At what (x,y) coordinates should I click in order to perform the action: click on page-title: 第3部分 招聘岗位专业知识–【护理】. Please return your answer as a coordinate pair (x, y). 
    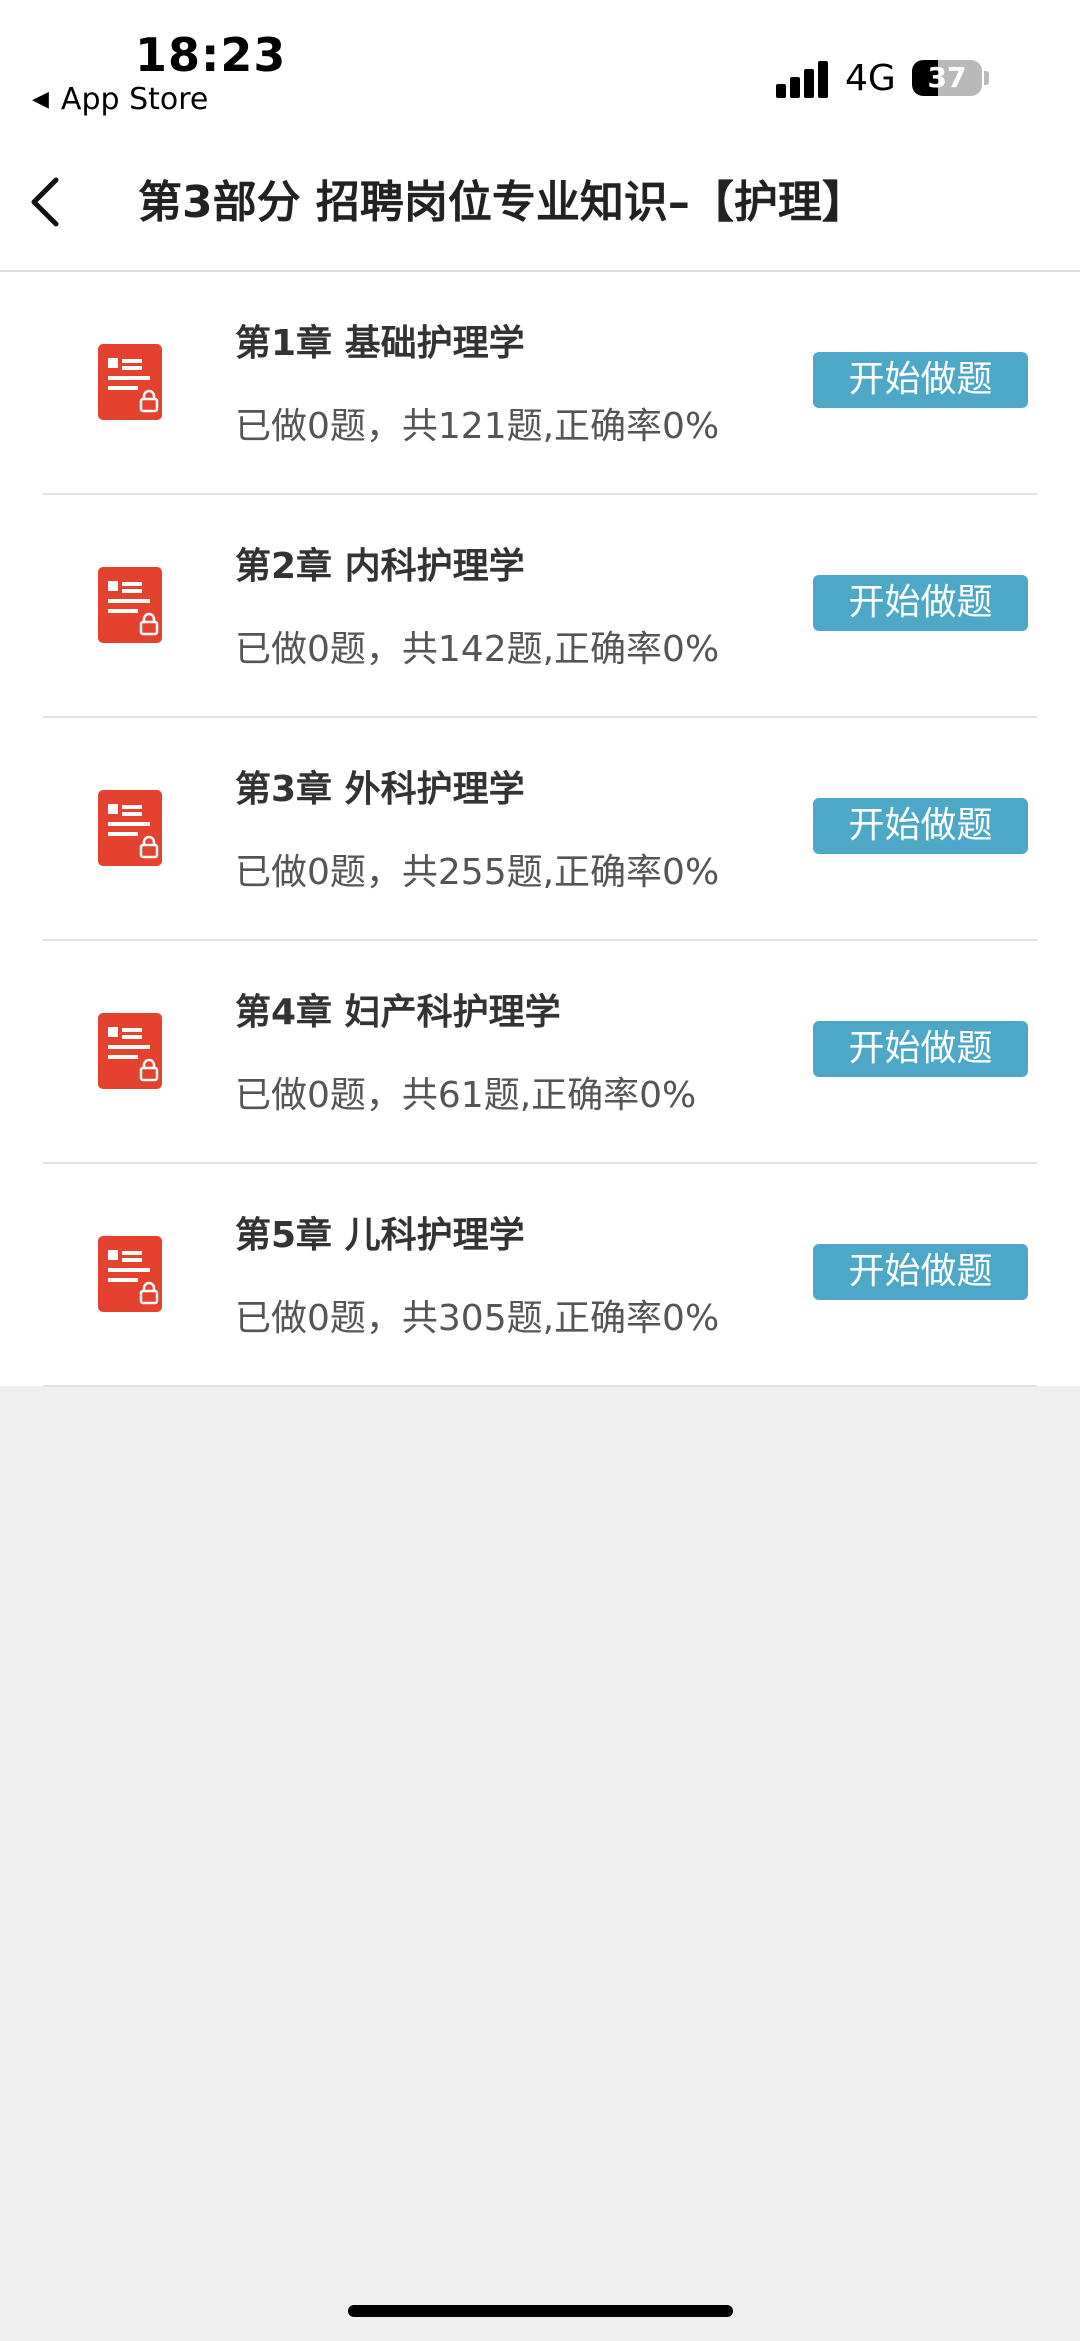
    Looking at the image, I should click on (502, 202).